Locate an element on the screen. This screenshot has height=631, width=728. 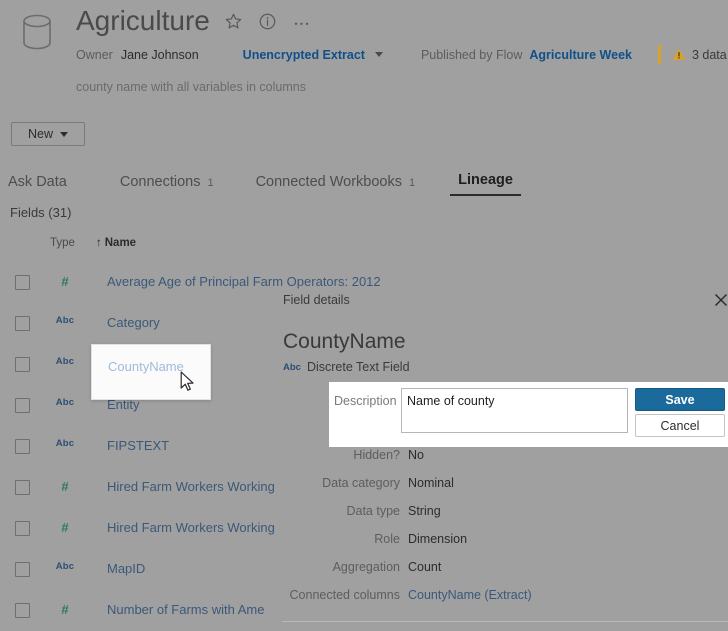
attribute-key: Data type is located at coordinates (373, 511).